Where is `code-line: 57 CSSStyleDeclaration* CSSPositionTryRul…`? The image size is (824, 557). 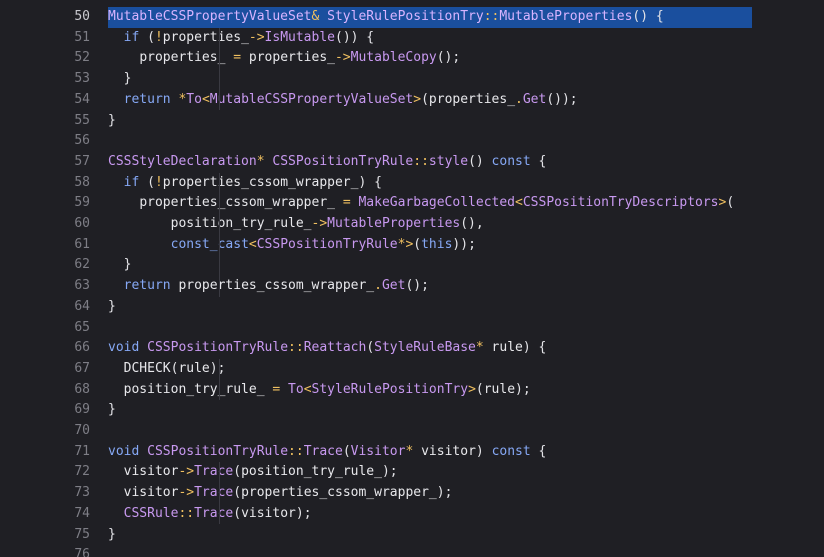 code-line: 57 CSSStyleDeclaration* CSSPositionTryRul… is located at coordinates (412, 162).